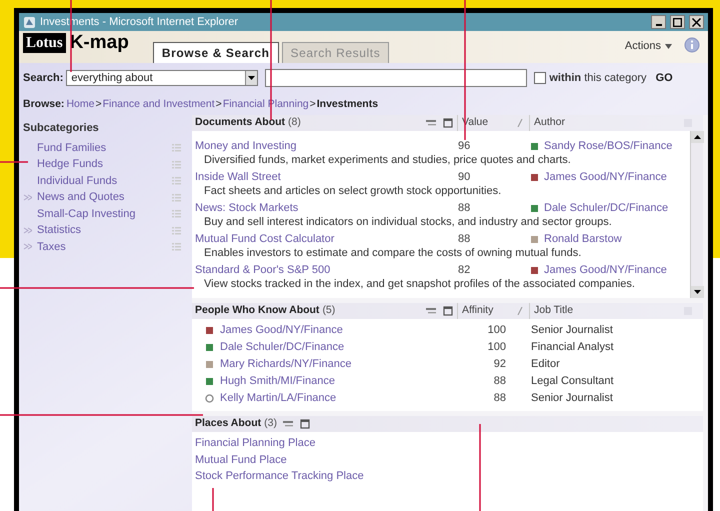 This screenshot has height=511, width=720. I want to click on window-close-button, so click(696, 22).